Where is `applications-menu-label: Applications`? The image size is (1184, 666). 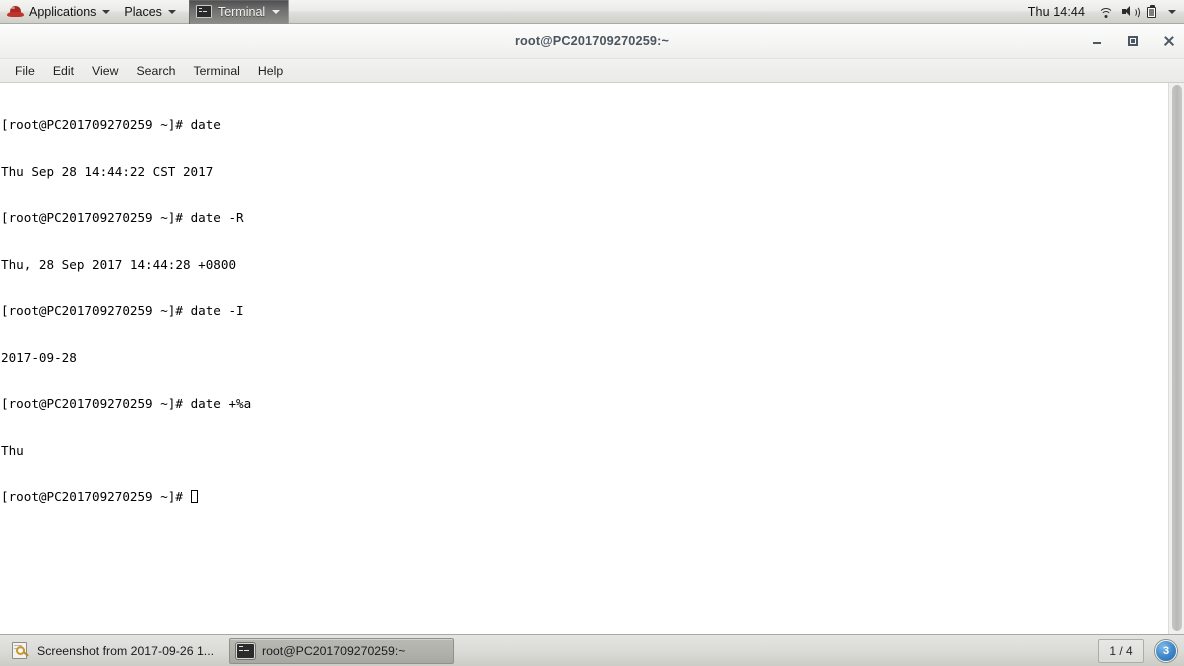 applications-menu-label: Applications is located at coordinates (63, 11).